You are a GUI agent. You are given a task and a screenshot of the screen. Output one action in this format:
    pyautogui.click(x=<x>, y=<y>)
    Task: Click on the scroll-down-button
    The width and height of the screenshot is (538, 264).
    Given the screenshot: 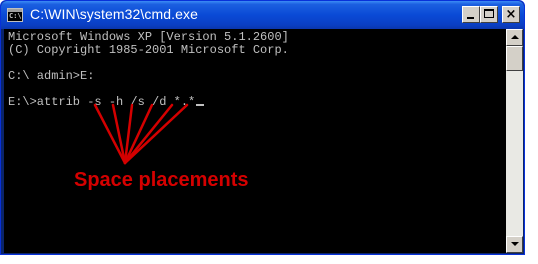 What is the action you would take?
    pyautogui.click(x=514, y=244)
    